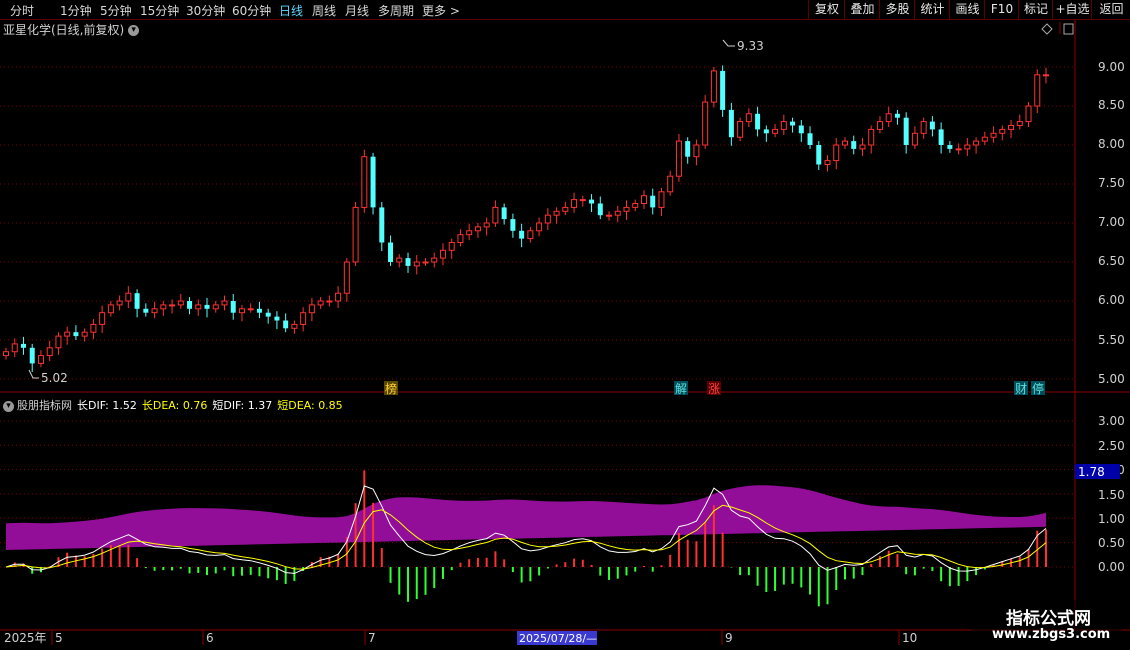 This screenshot has width=1130, height=650. Describe the element at coordinates (1111, 495) in the screenshot. I see `indicator-tick-label: 1.50` at that location.